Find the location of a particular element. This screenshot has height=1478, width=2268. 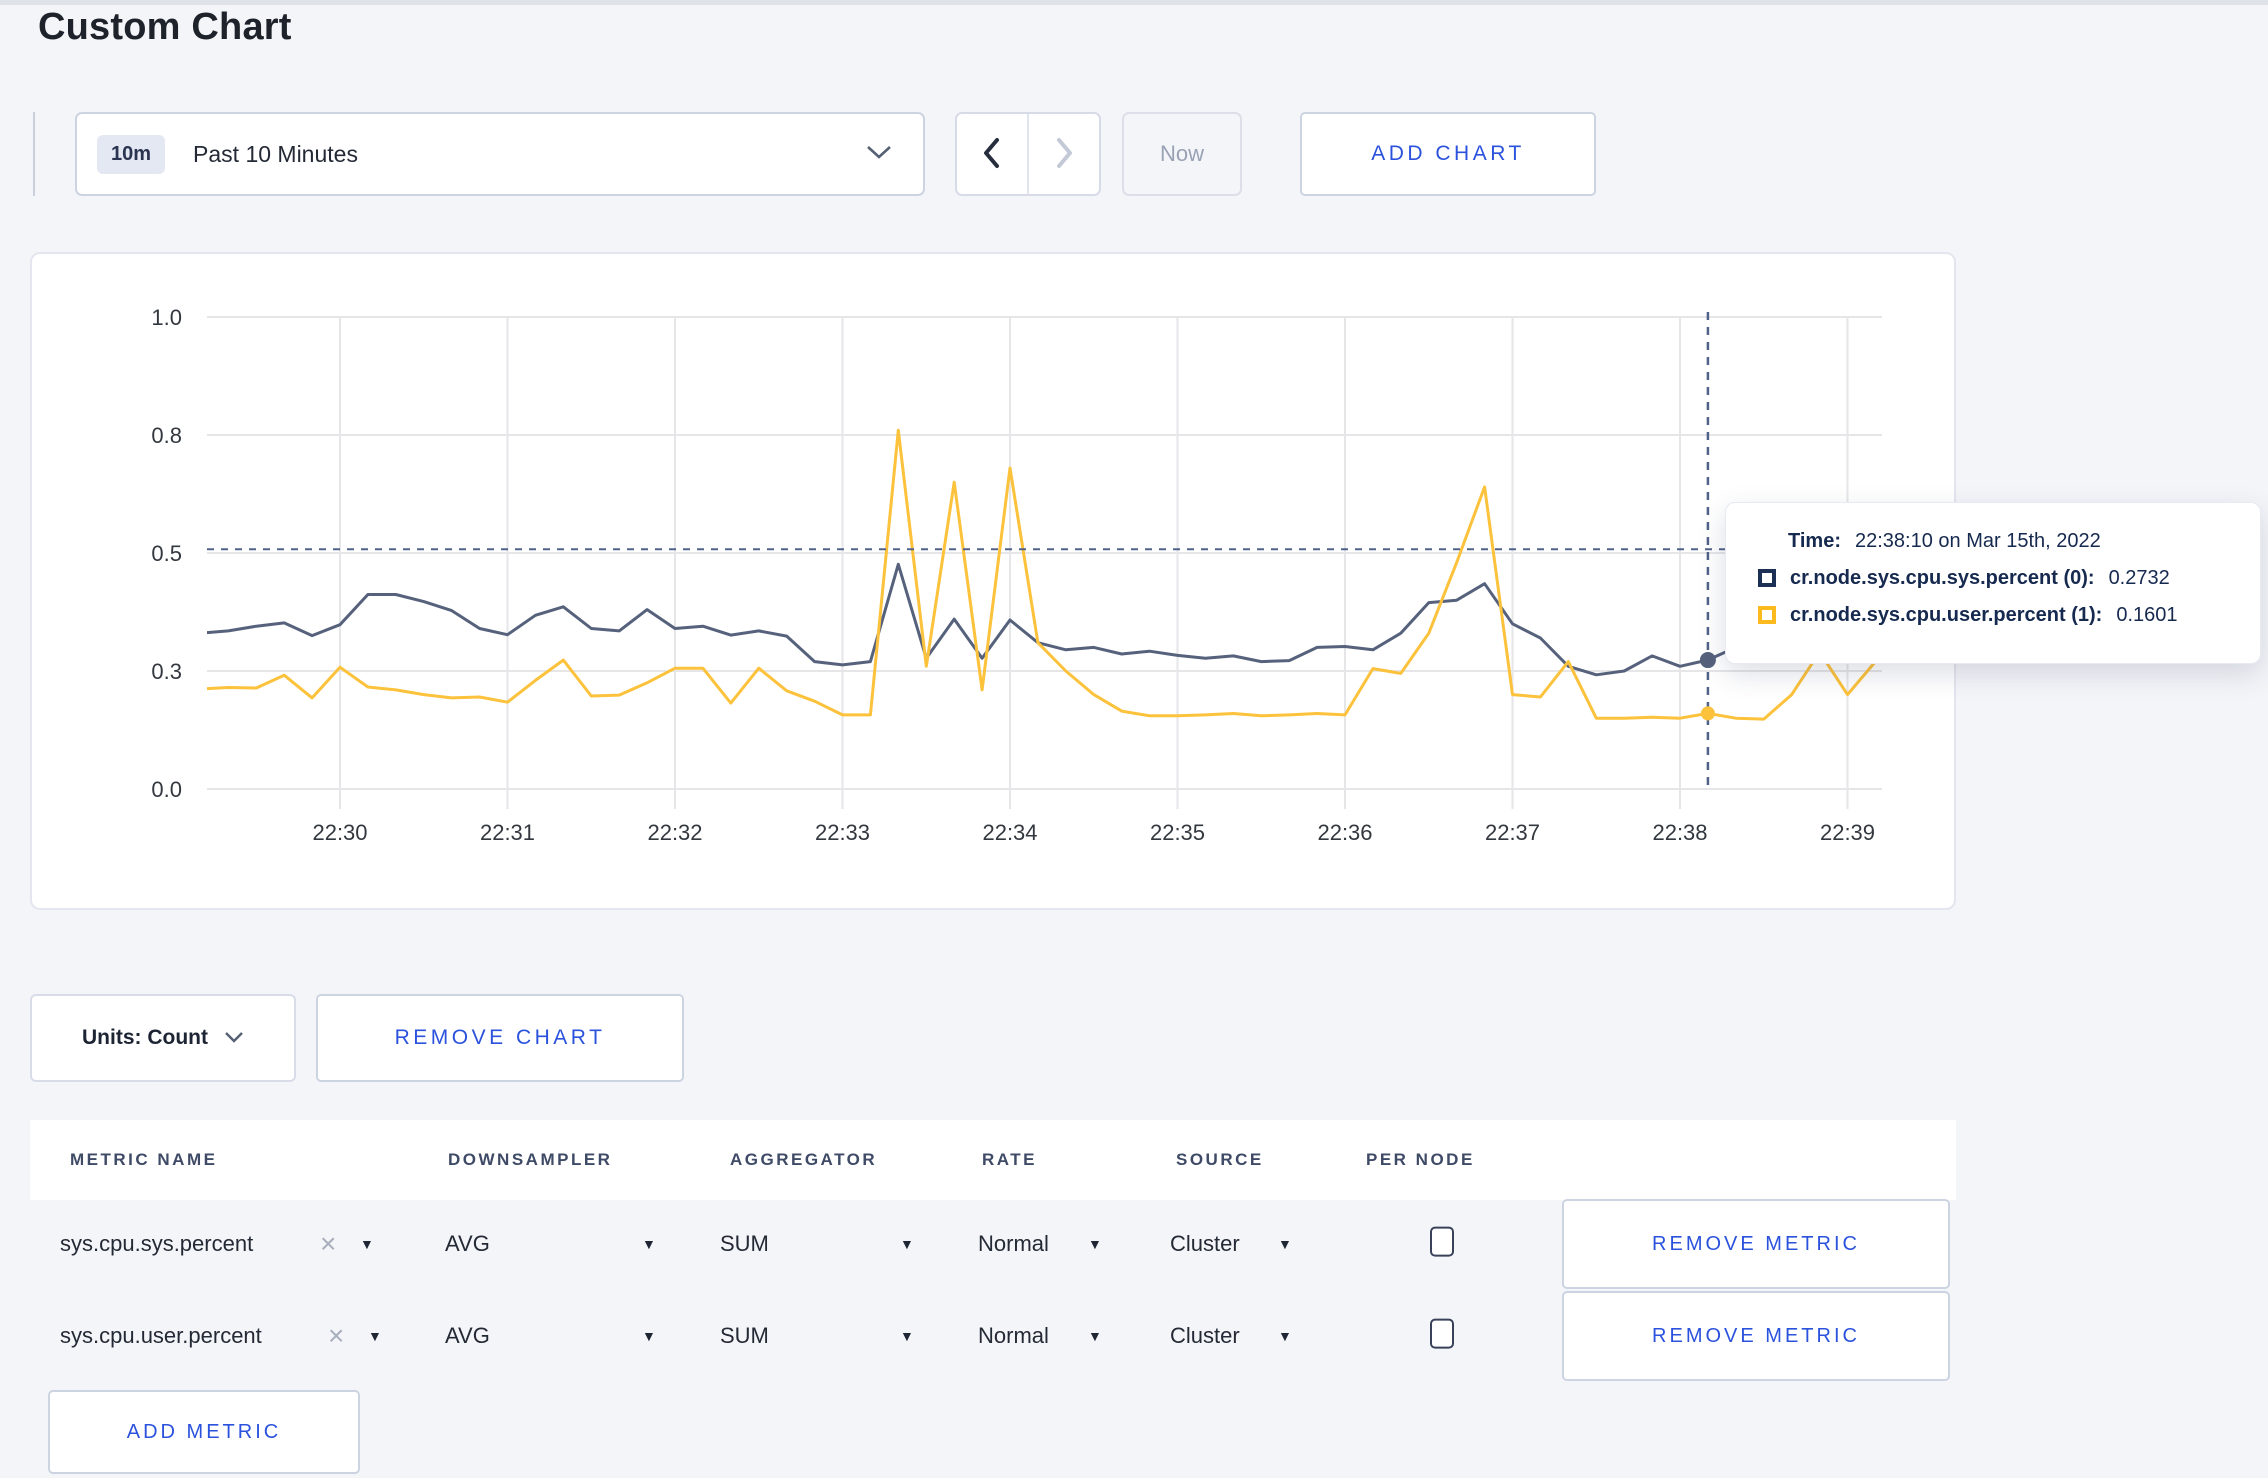

chevron-left-icon is located at coordinates (992, 154).